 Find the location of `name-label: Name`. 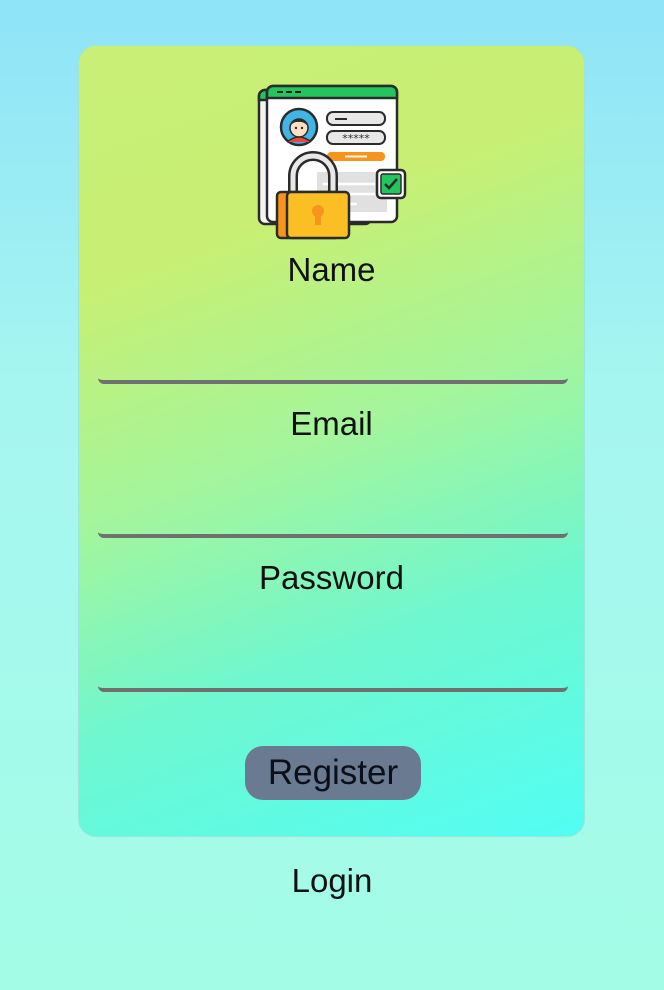

name-label: Name is located at coordinates (331, 269).